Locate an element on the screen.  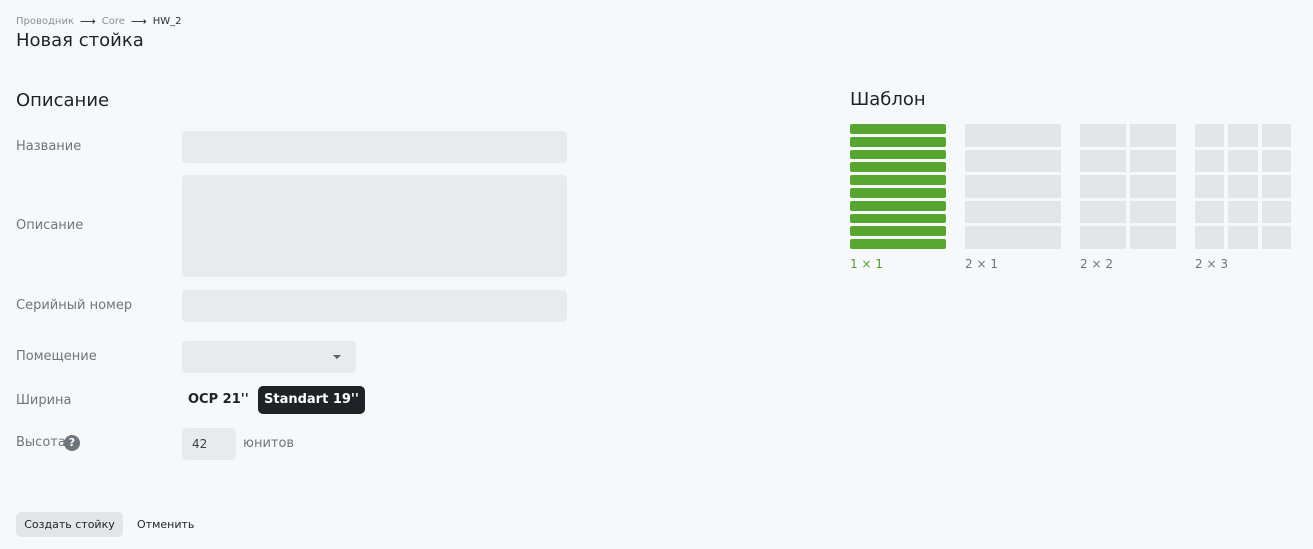
create-rack-button: Создать стойку is located at coordinates (69, 524).